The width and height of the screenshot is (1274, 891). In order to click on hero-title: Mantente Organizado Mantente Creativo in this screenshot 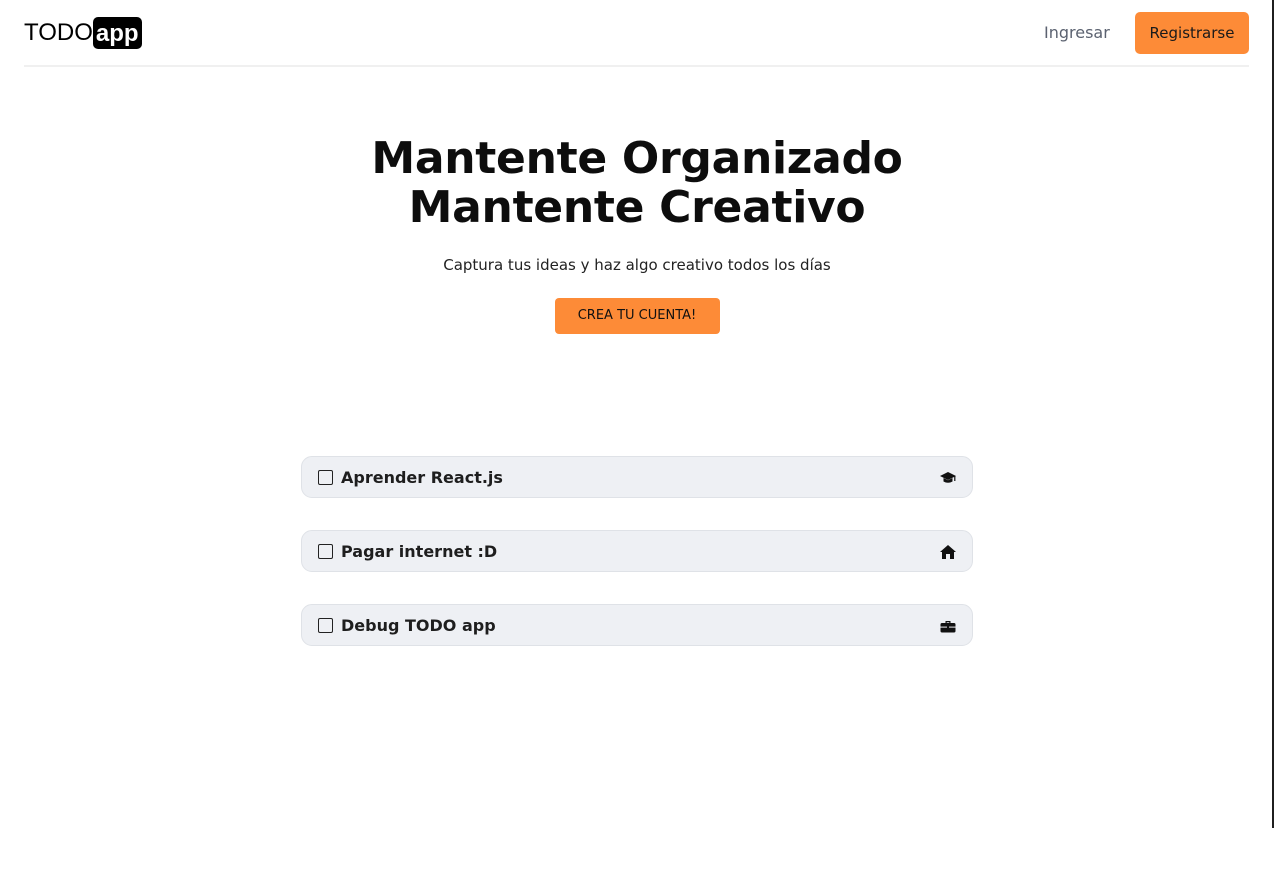, I will do `click(637, 183)`.